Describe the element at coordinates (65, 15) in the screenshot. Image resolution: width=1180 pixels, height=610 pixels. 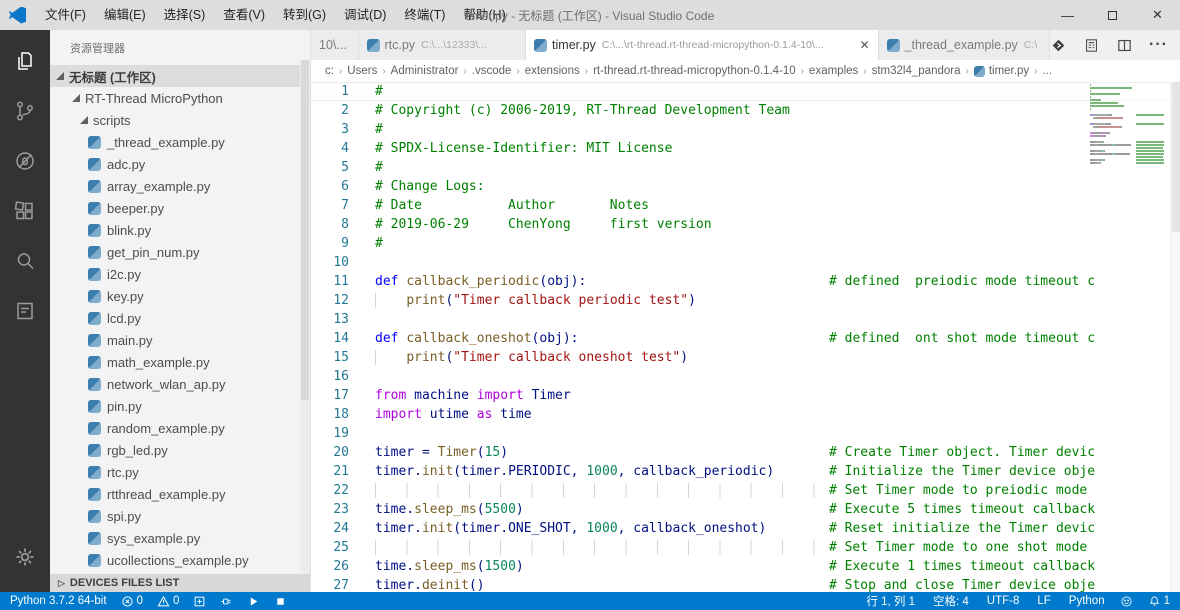
I see `menu-item-0: 文件(F)` at that location.